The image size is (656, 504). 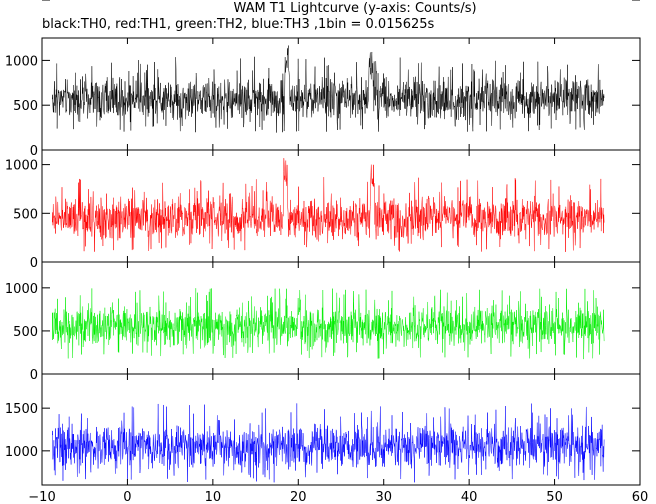 What do you see at coordinates (328, 324) in the screenshot?
I see `series-line-th2` at bounding box center [328, 324].